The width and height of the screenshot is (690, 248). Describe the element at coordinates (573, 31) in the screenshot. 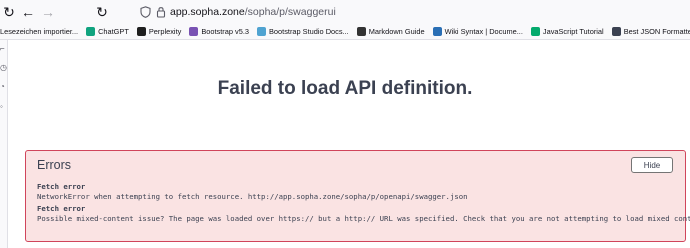

I see `bookmark-label: JavaScript Tutorial` at that location.